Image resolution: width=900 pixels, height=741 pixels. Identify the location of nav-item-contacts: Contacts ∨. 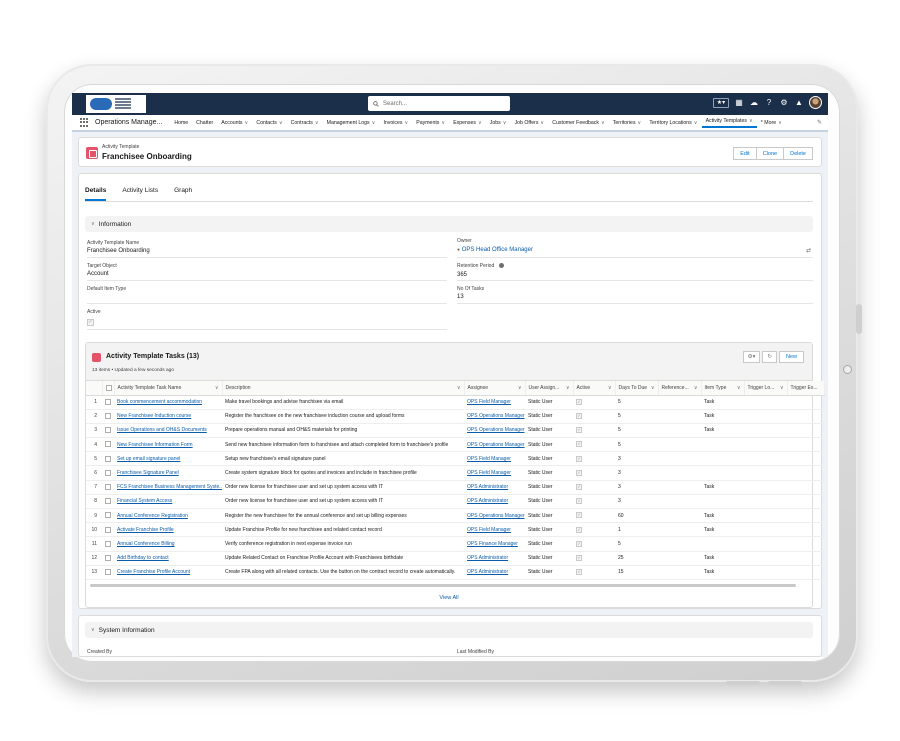
(269, 123).